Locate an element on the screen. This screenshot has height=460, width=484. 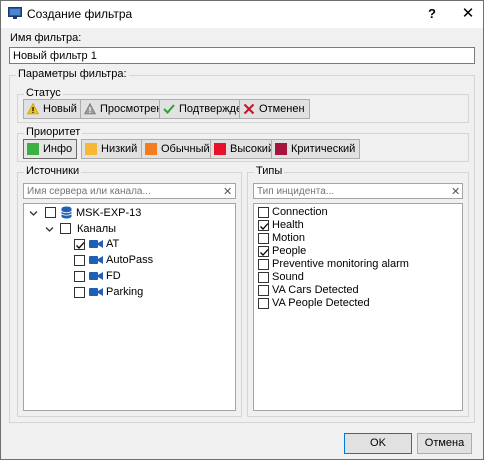
type-label-people: People is located at coordinates (289, 251).